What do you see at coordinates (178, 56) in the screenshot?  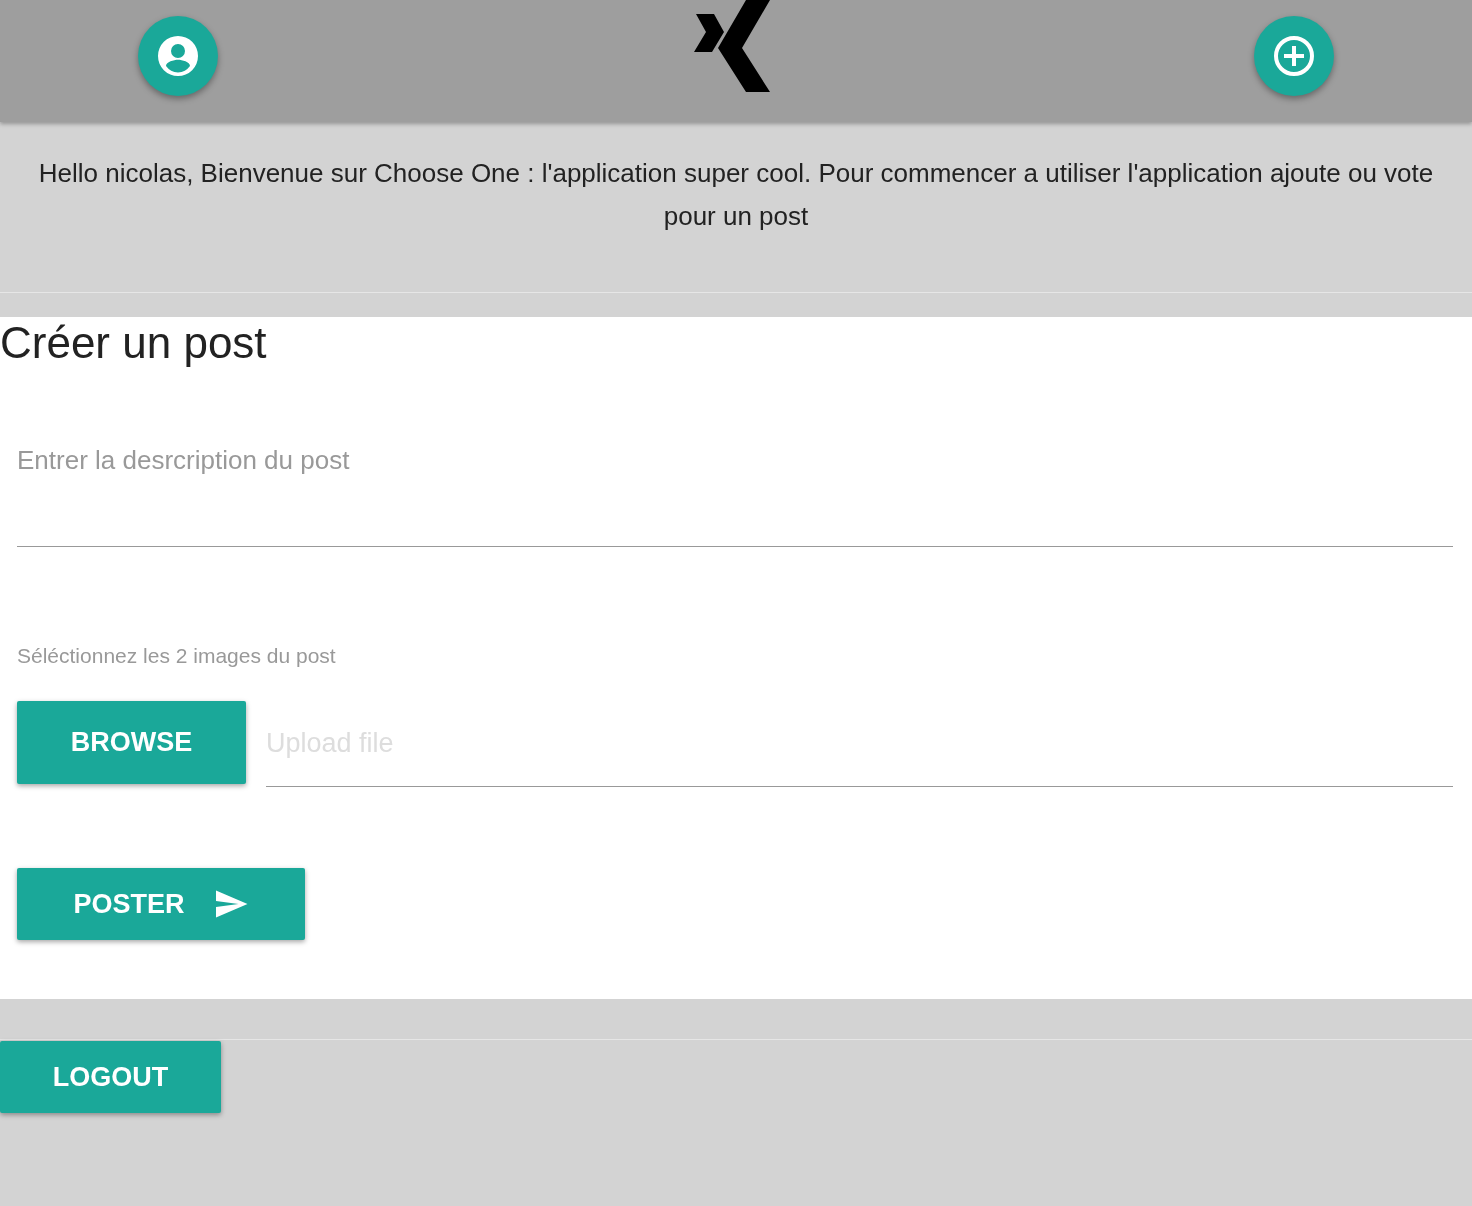 I see `account-button` at bounding box center [178, 56].